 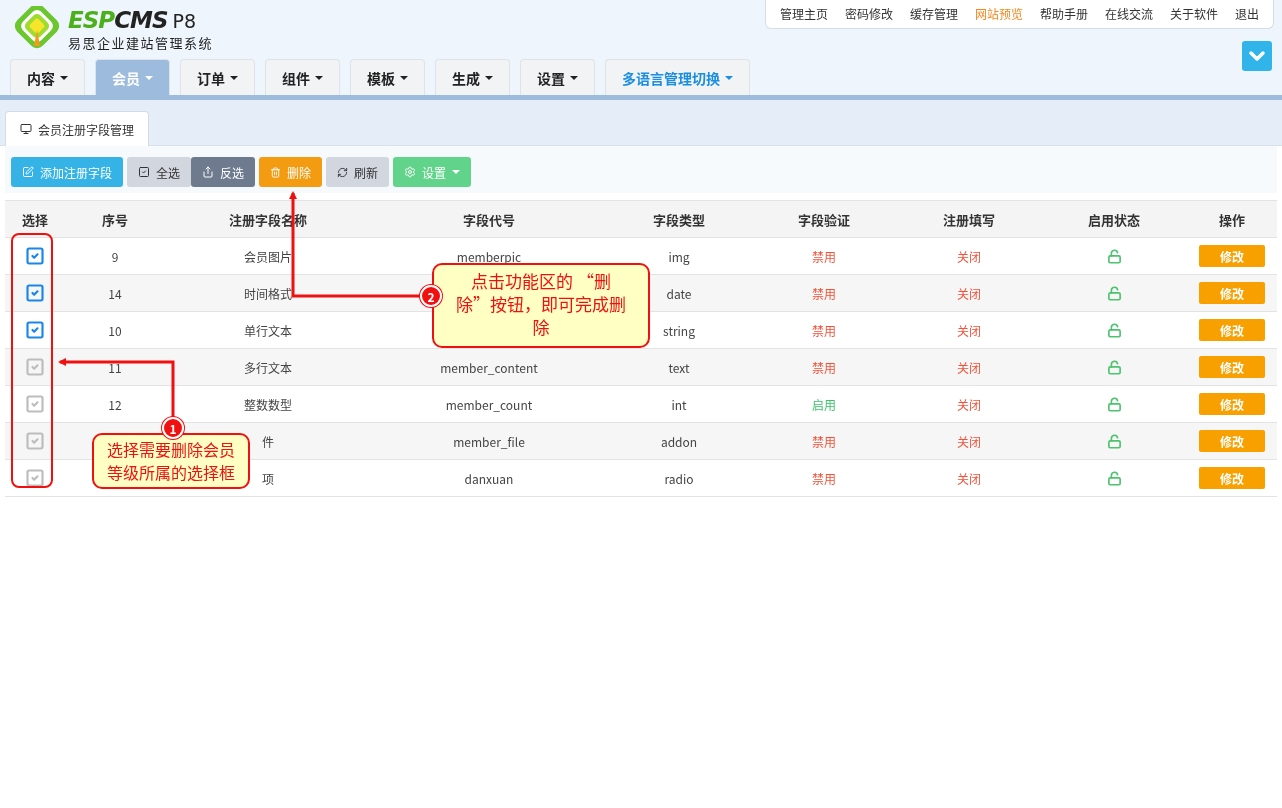 What do you see at coordinates (410, 172) in the screenshot?
I see `settings-icon` at bounding box center [410, 172].